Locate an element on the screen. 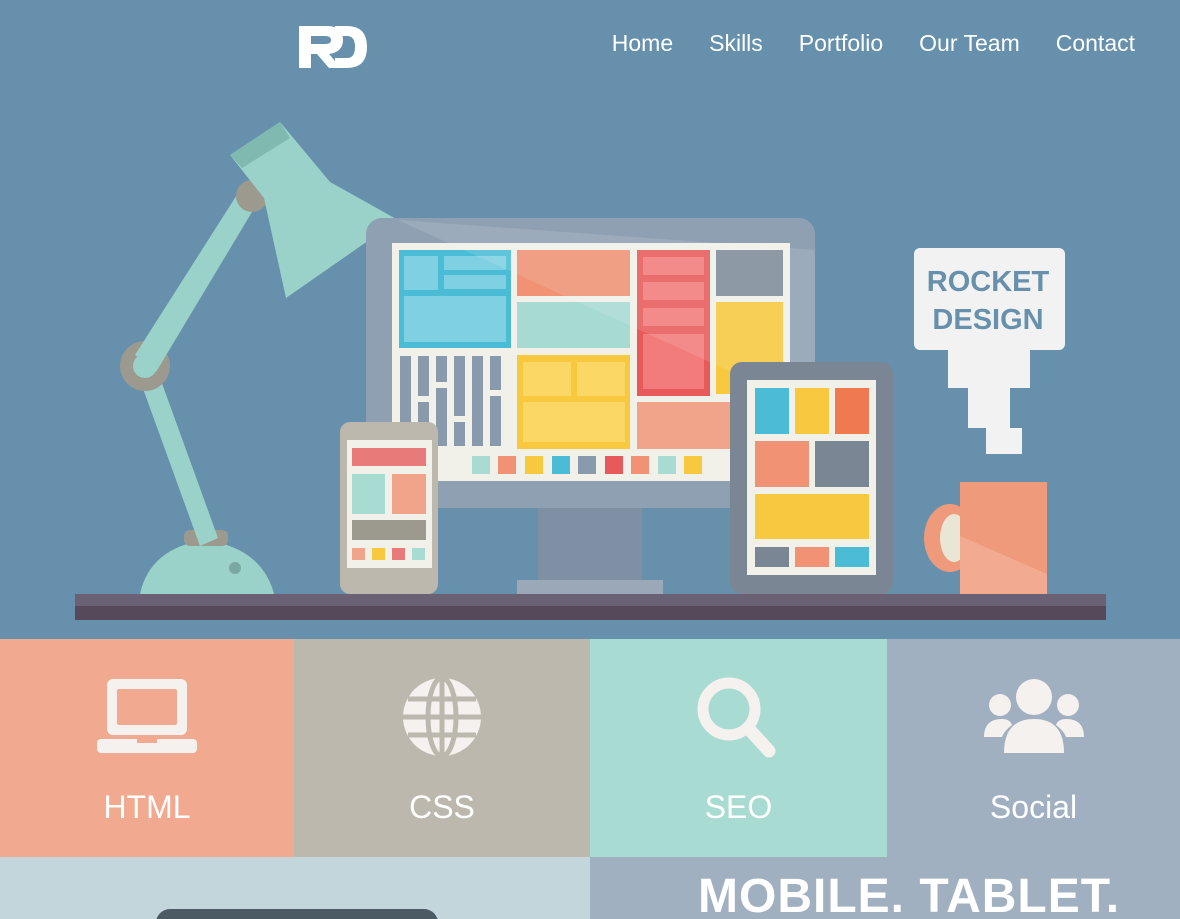  main-nav: Home Skills Portfolio Our Team Contact is located at coordinates (873, 43).